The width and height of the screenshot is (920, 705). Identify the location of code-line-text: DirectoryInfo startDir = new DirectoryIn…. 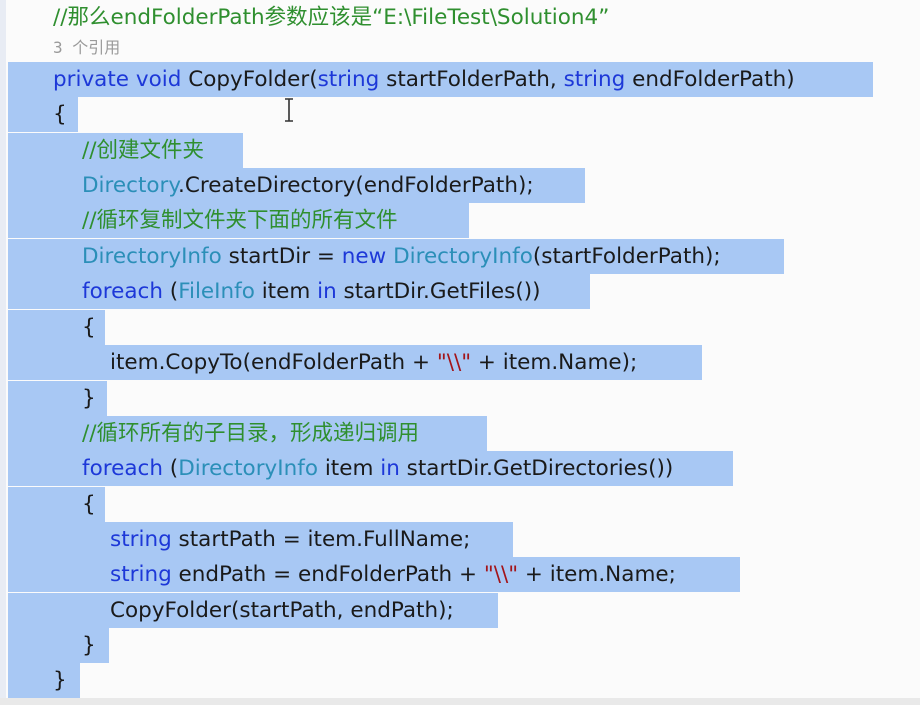
(401, 256).